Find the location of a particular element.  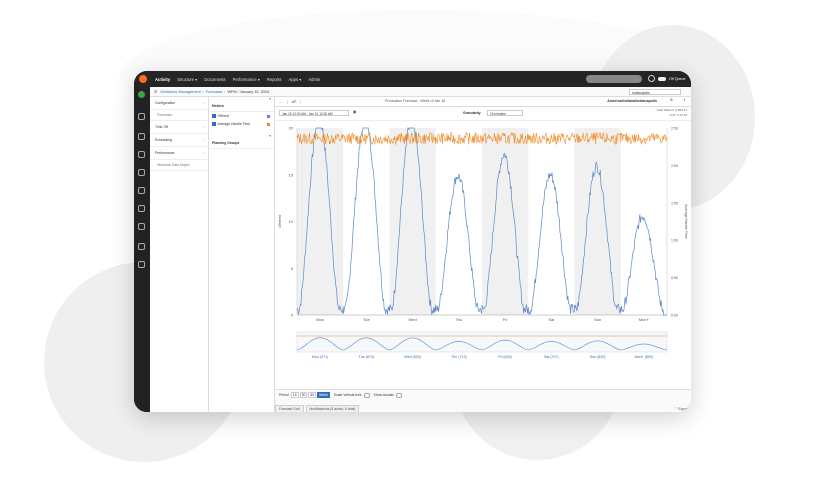

search-input is located at coordinates (614, 79).